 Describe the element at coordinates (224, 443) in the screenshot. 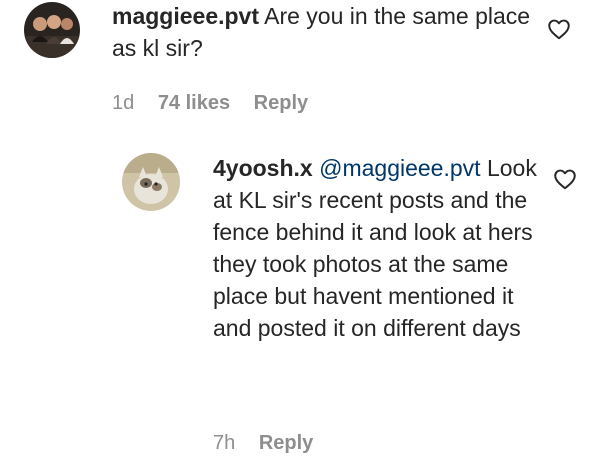

I see `reply-time: 7h` at that location.